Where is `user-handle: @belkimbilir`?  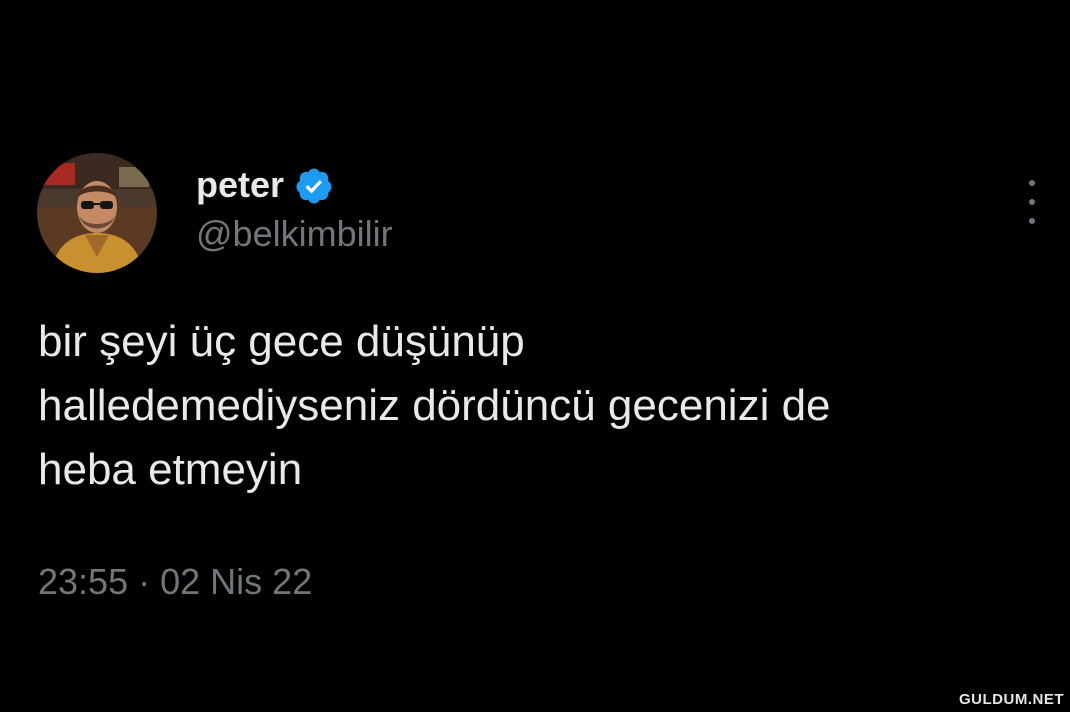 user-handle: @belkimbilir is located at coordinates (294, 234).